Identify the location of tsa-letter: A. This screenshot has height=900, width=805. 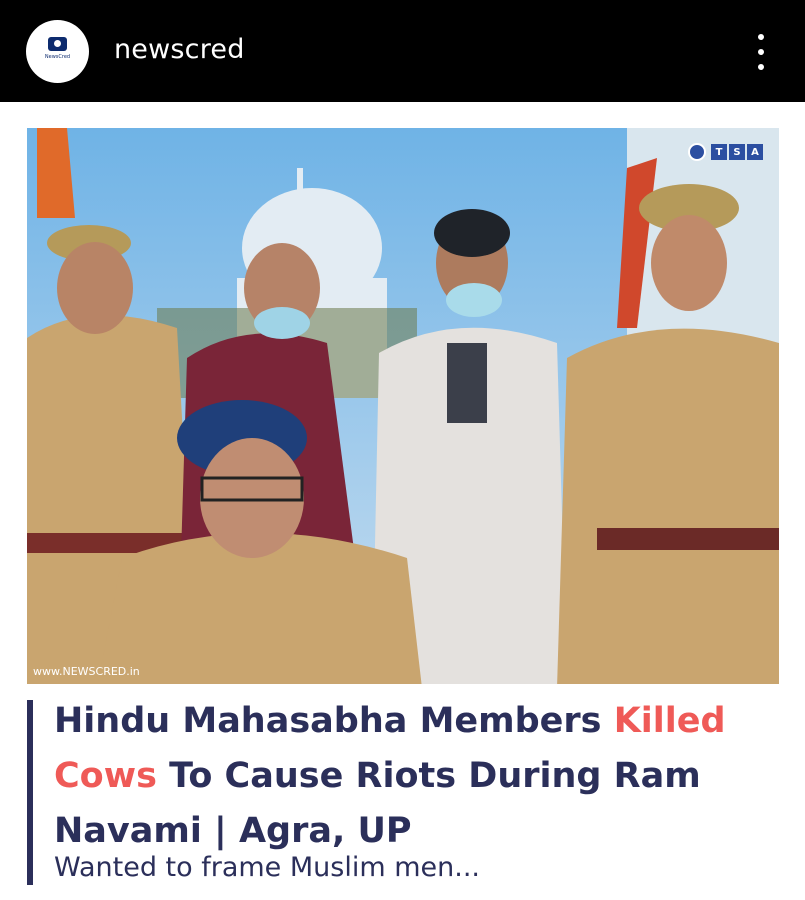
(755, 152).